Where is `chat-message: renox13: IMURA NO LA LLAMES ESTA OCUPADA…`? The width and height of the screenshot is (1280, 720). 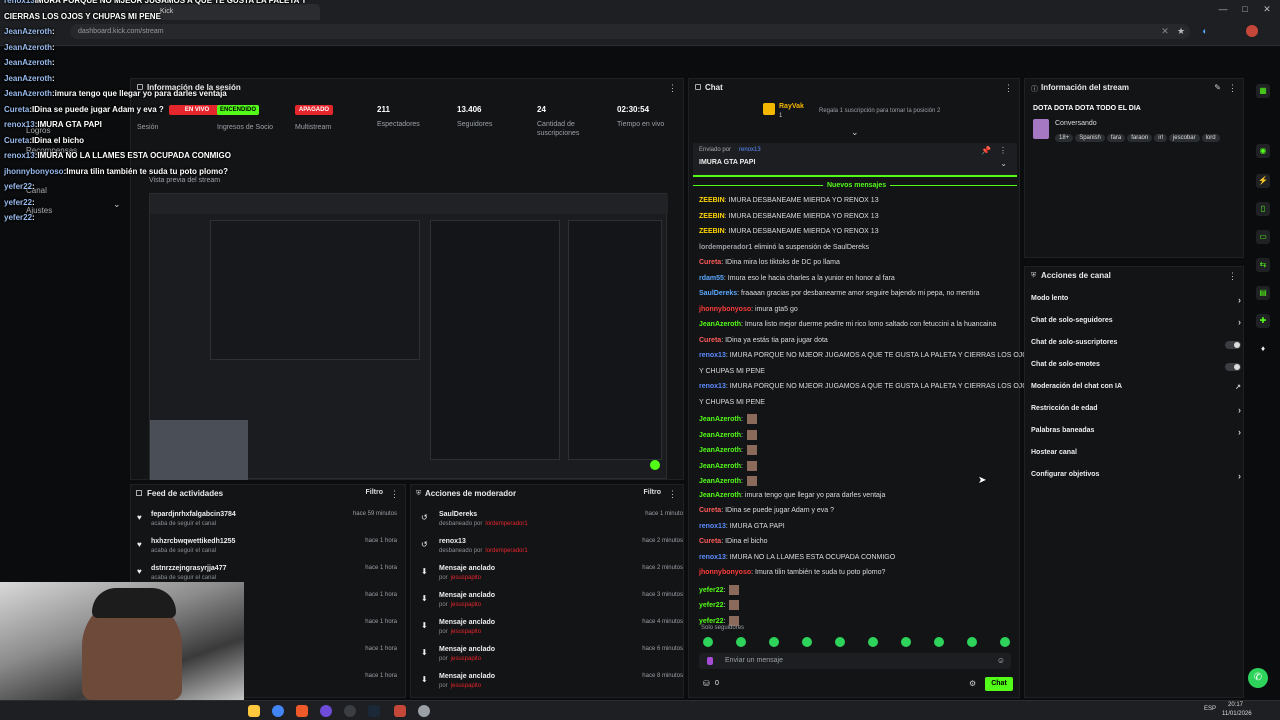 chat-message: renox13: IMURA NO LA LLAMES ESTA OCUPADA… is located at coordinates (797, 557).